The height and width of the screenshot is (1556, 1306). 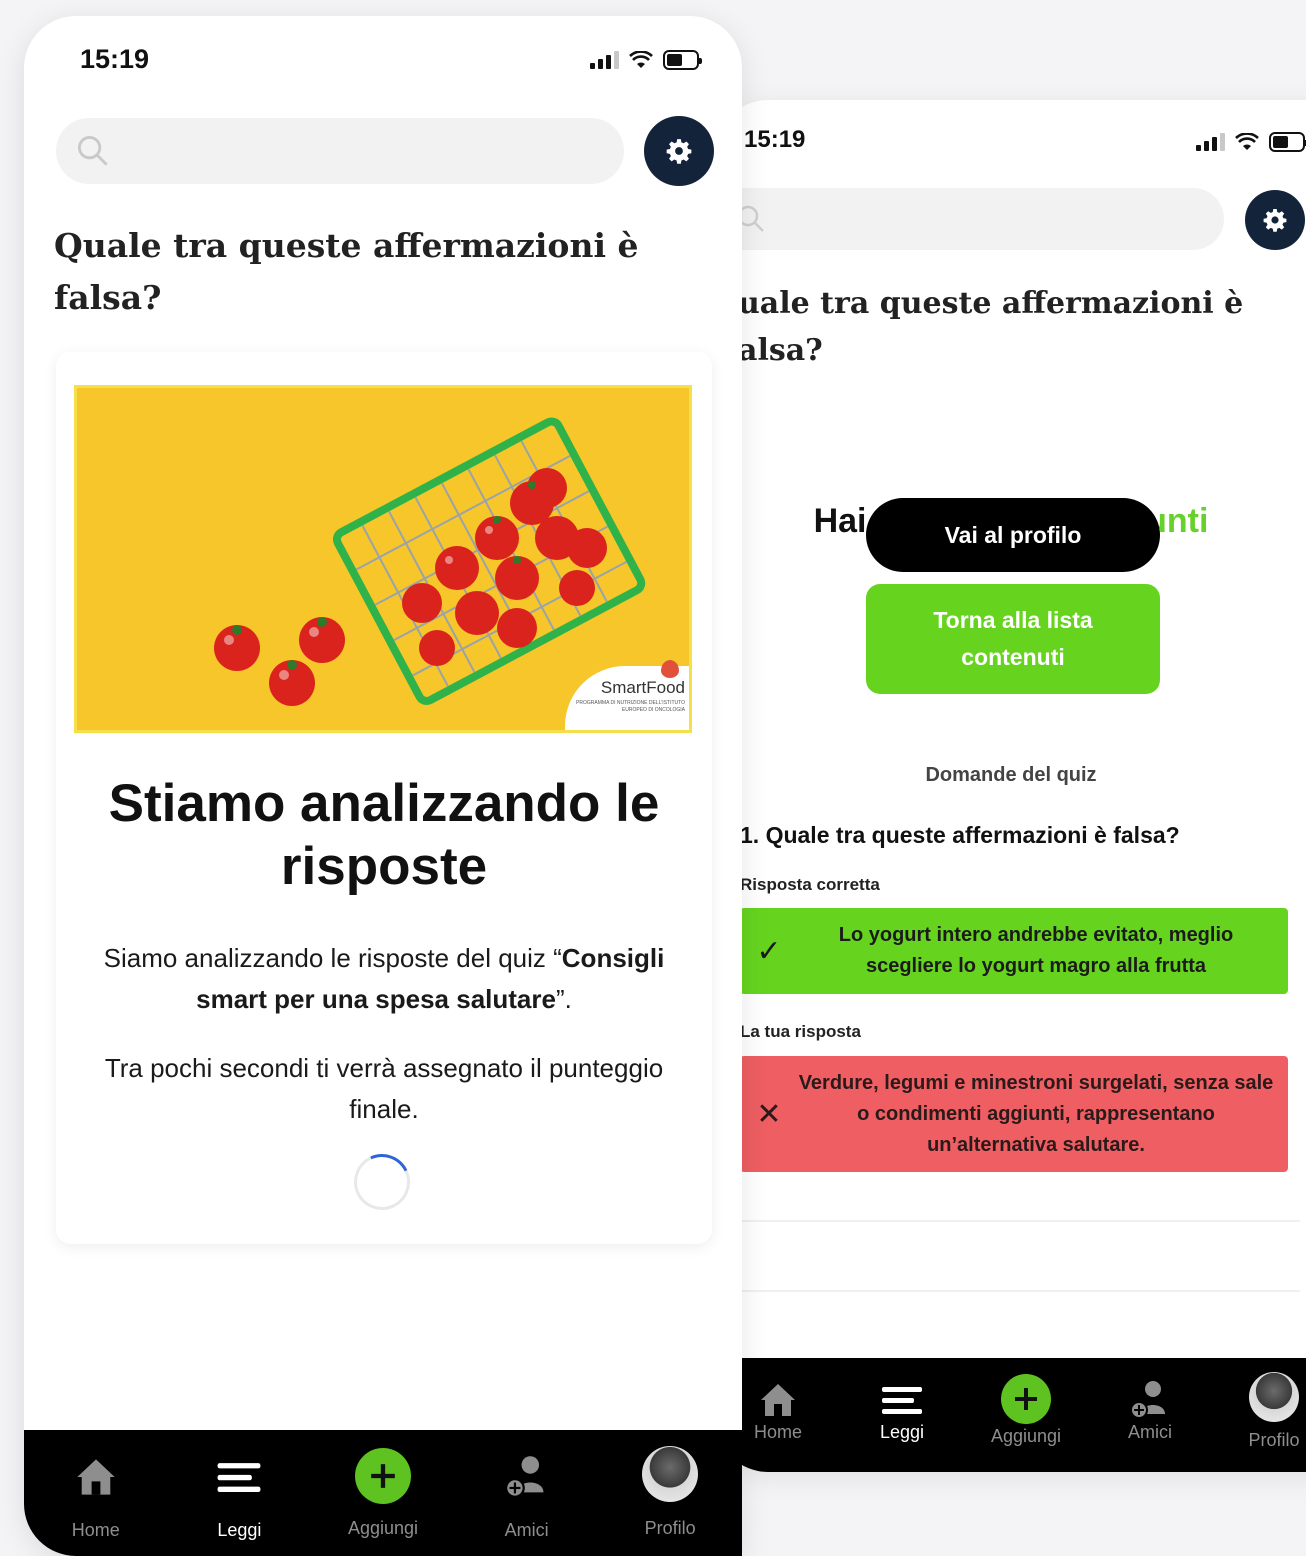 I want to click on quiz-questions-heading: Domande del quiz, so click(x=1011, y=775).